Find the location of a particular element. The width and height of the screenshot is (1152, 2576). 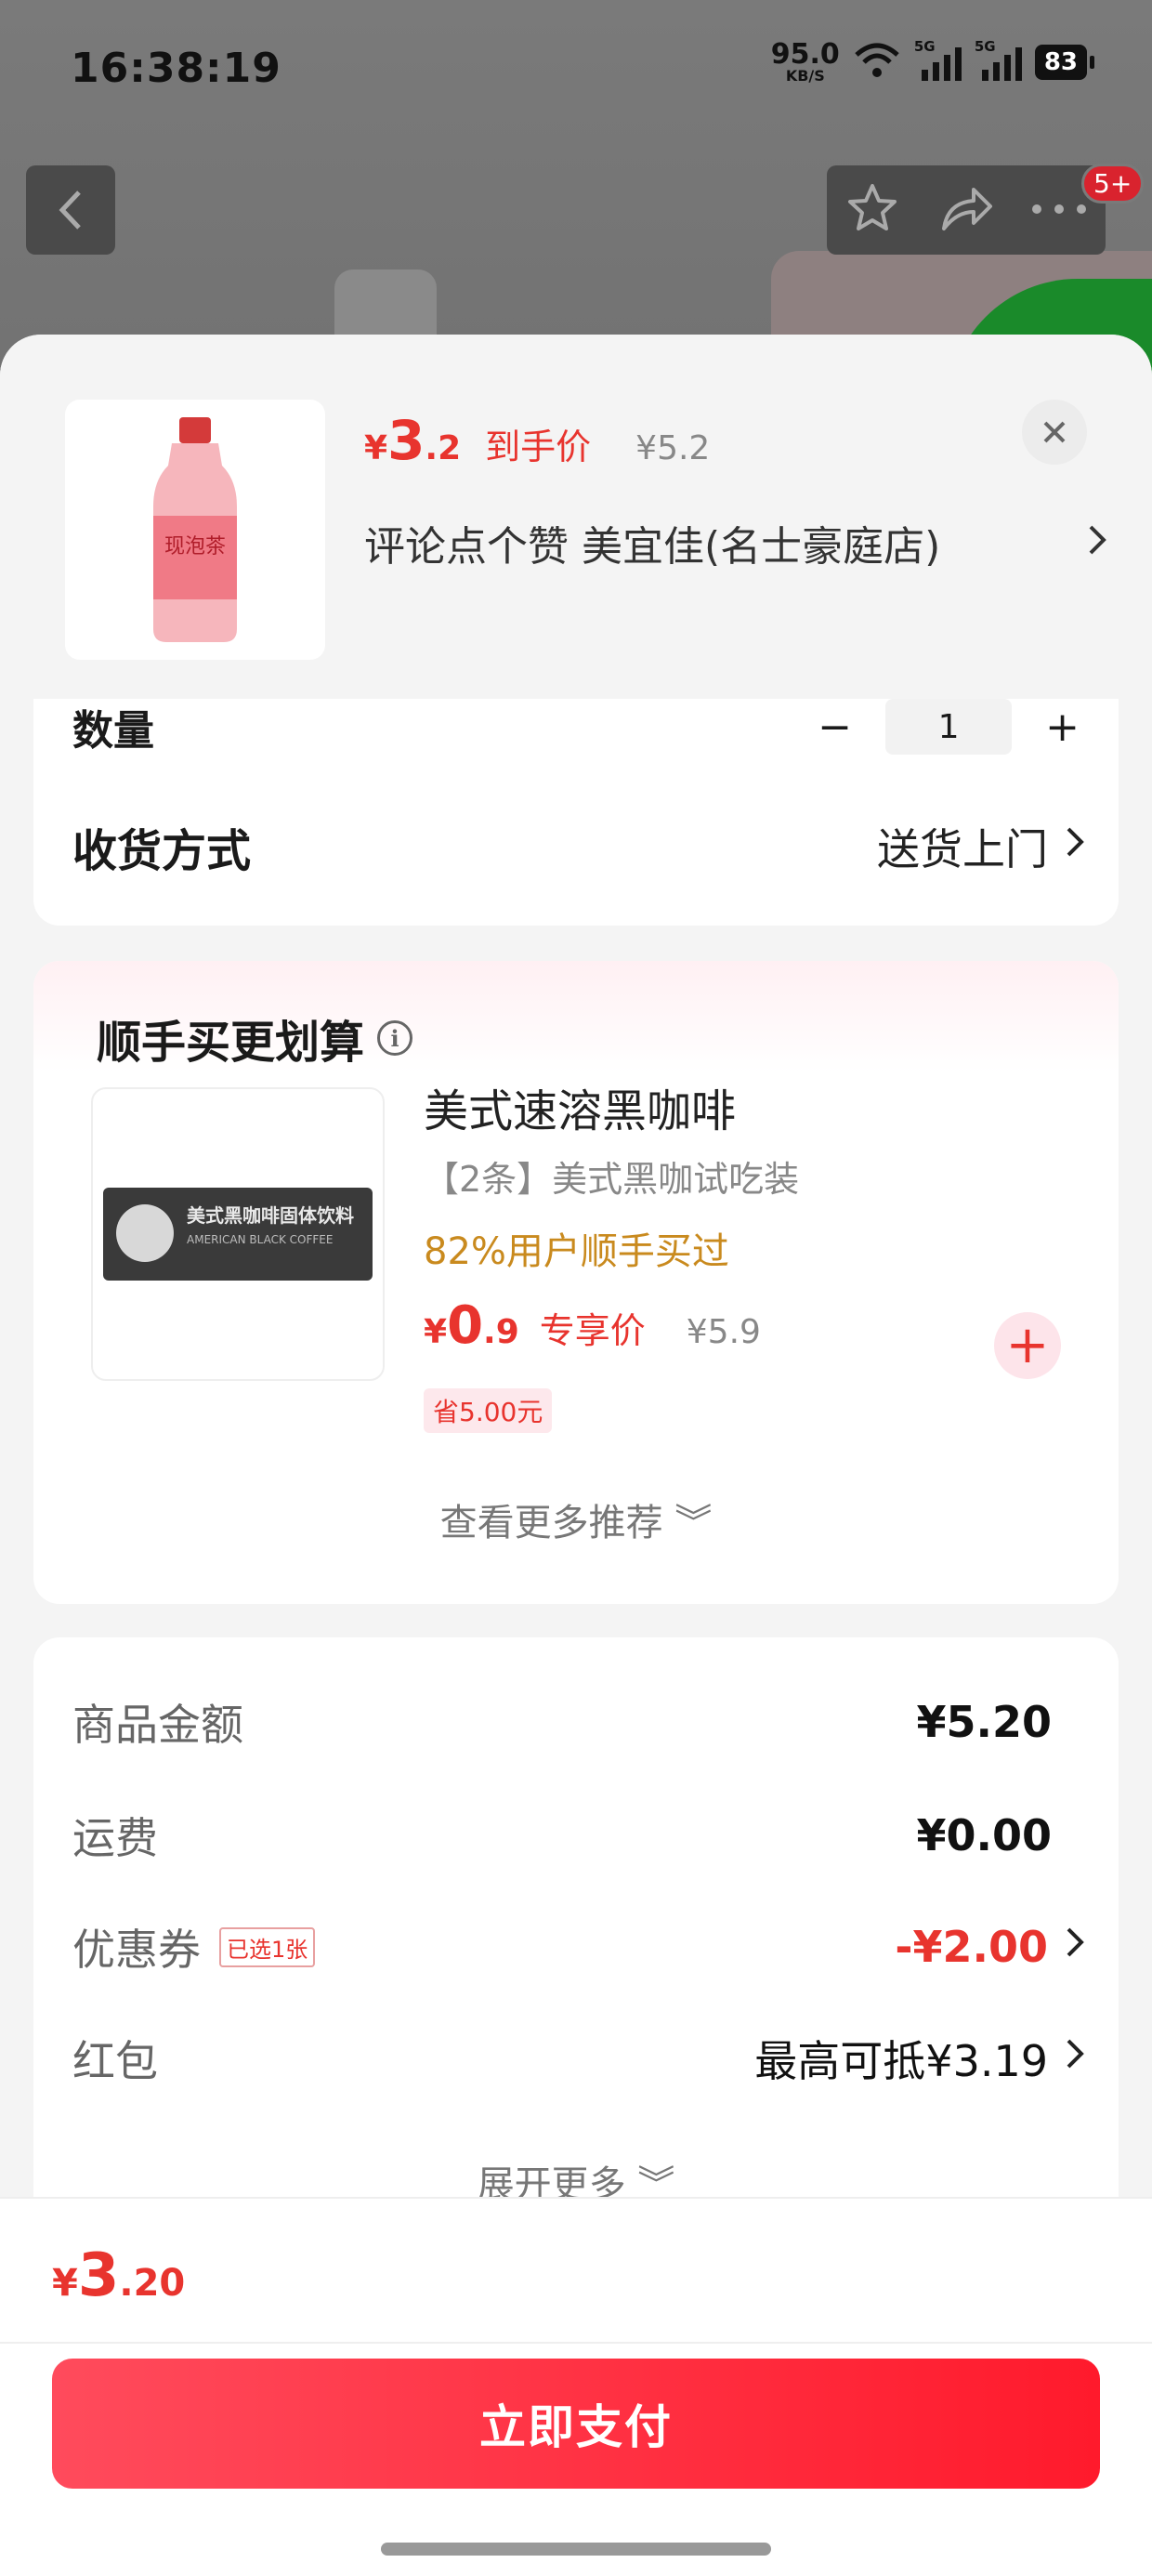

product-thumbnail: 现泡茶 is located at coordinates (195, 530).